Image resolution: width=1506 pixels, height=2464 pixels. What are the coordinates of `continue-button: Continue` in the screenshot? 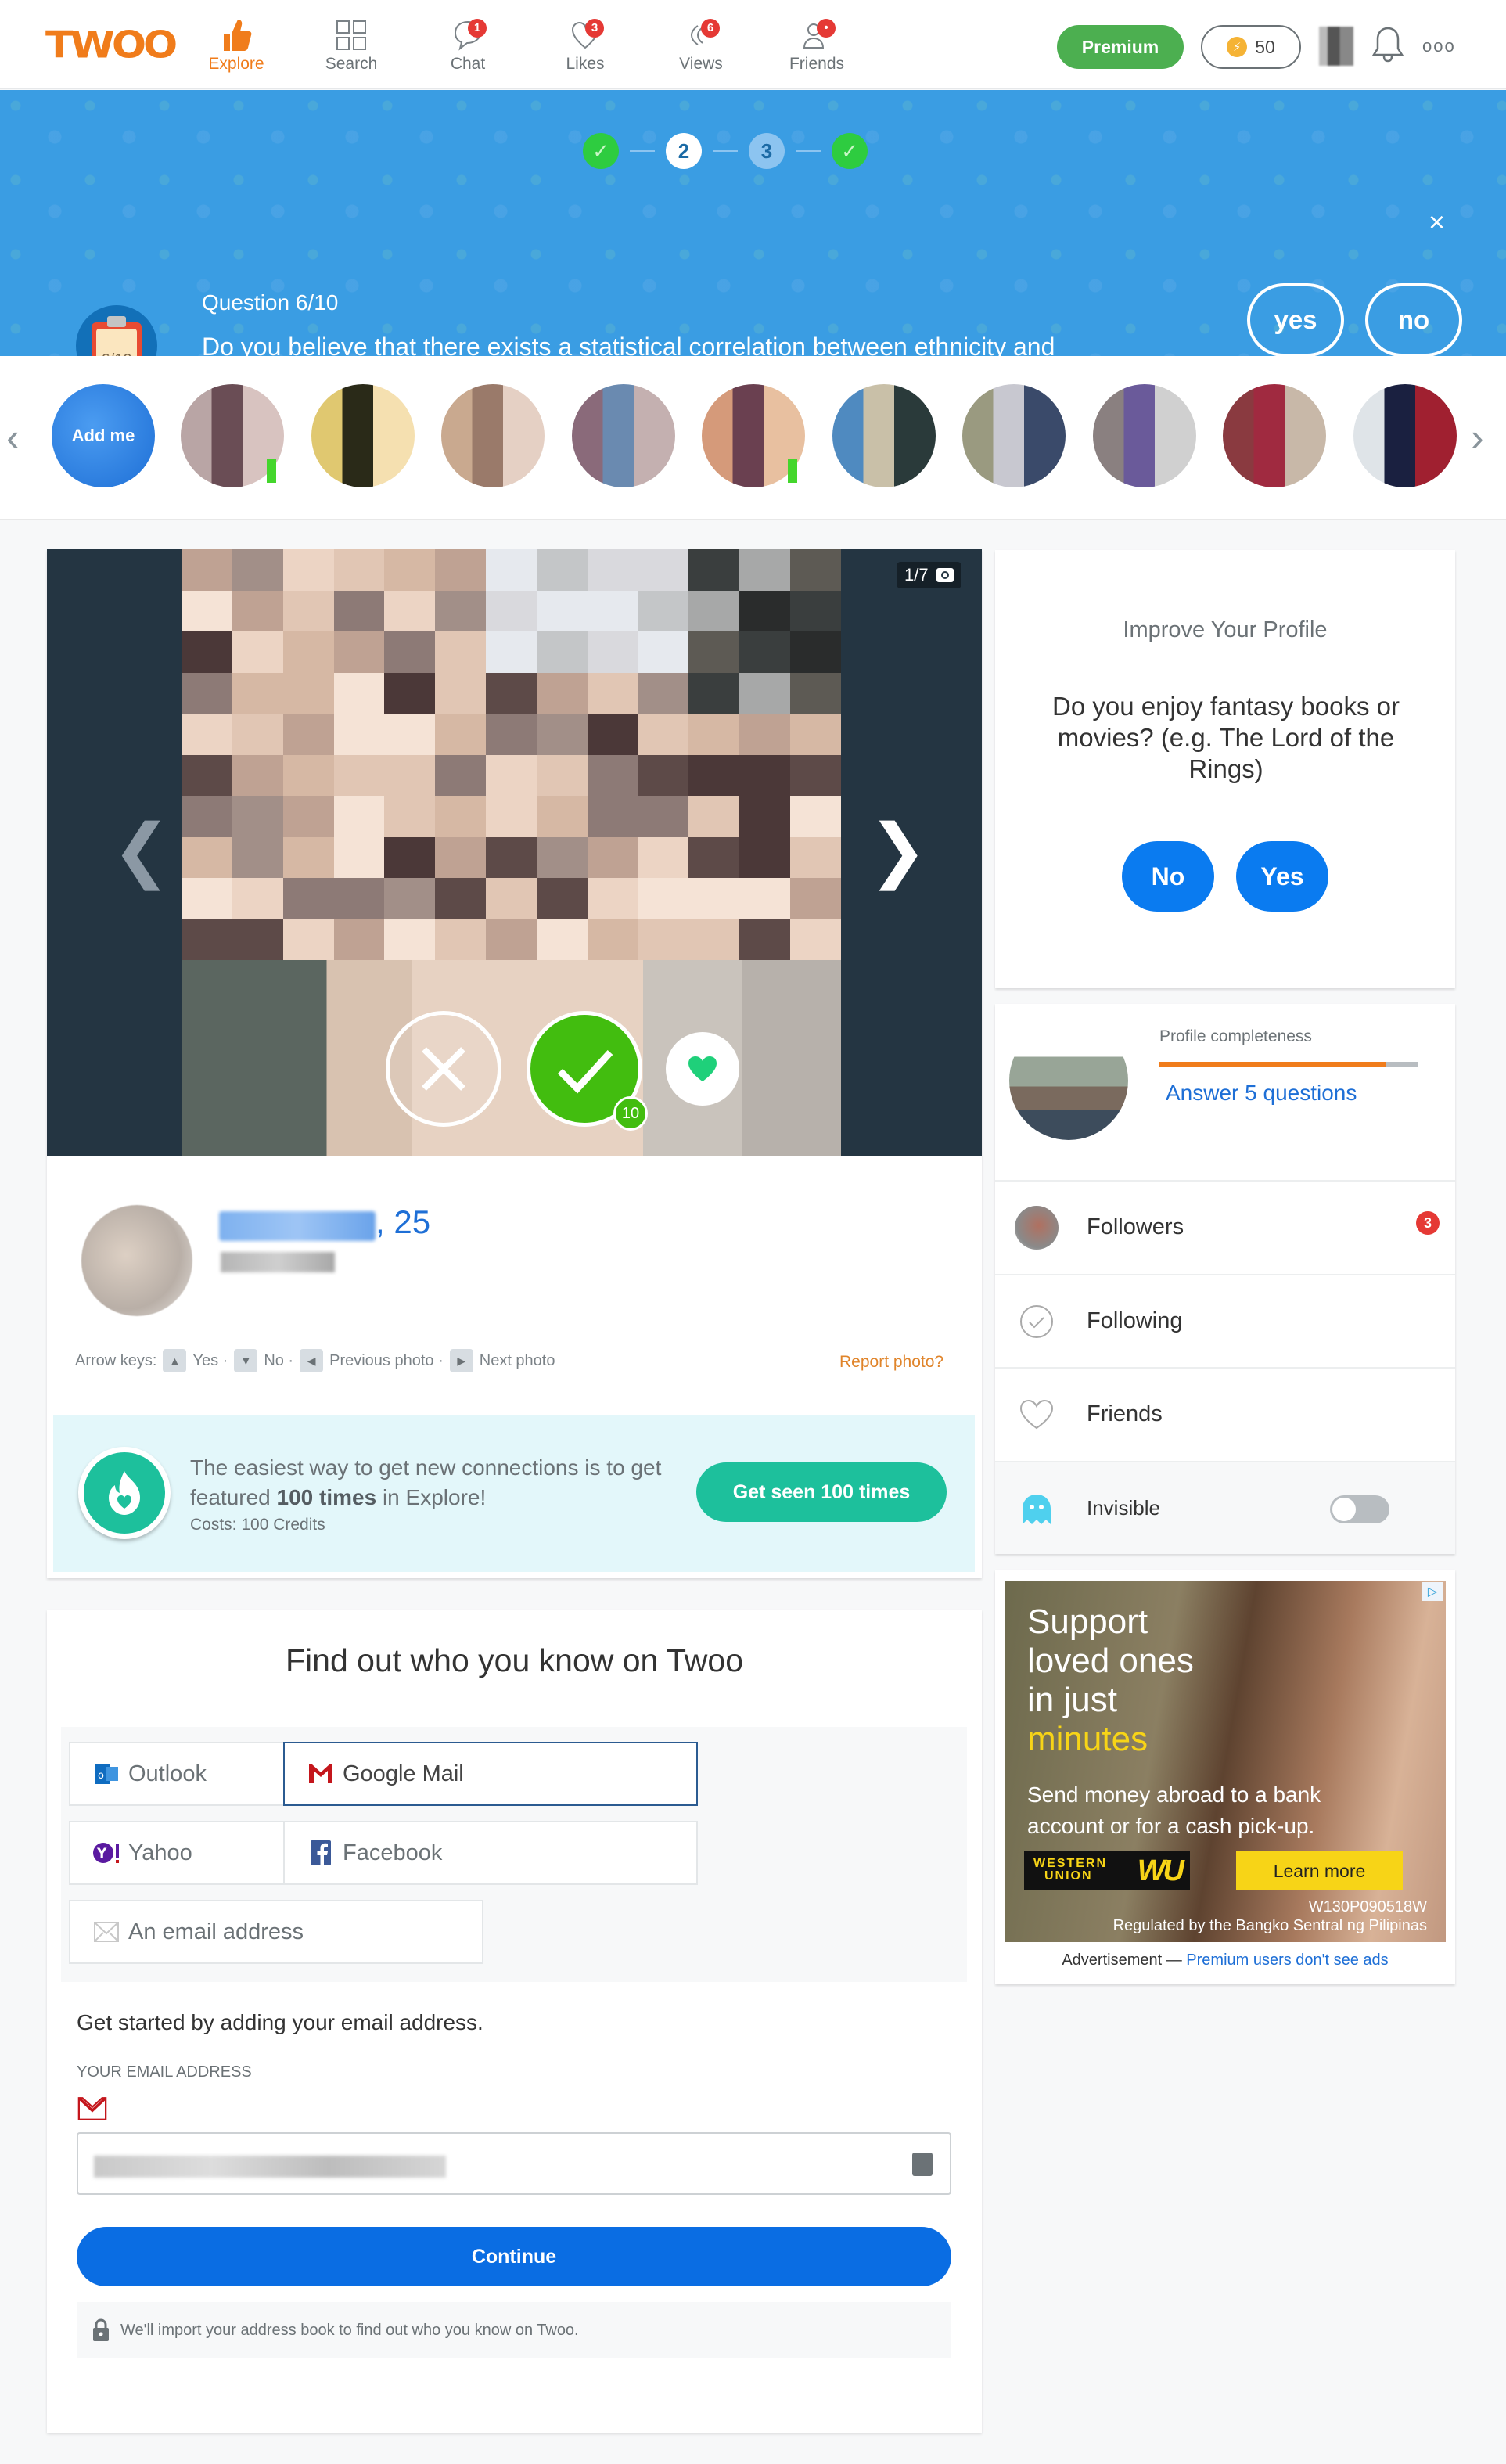 It's located at (514, 2256).